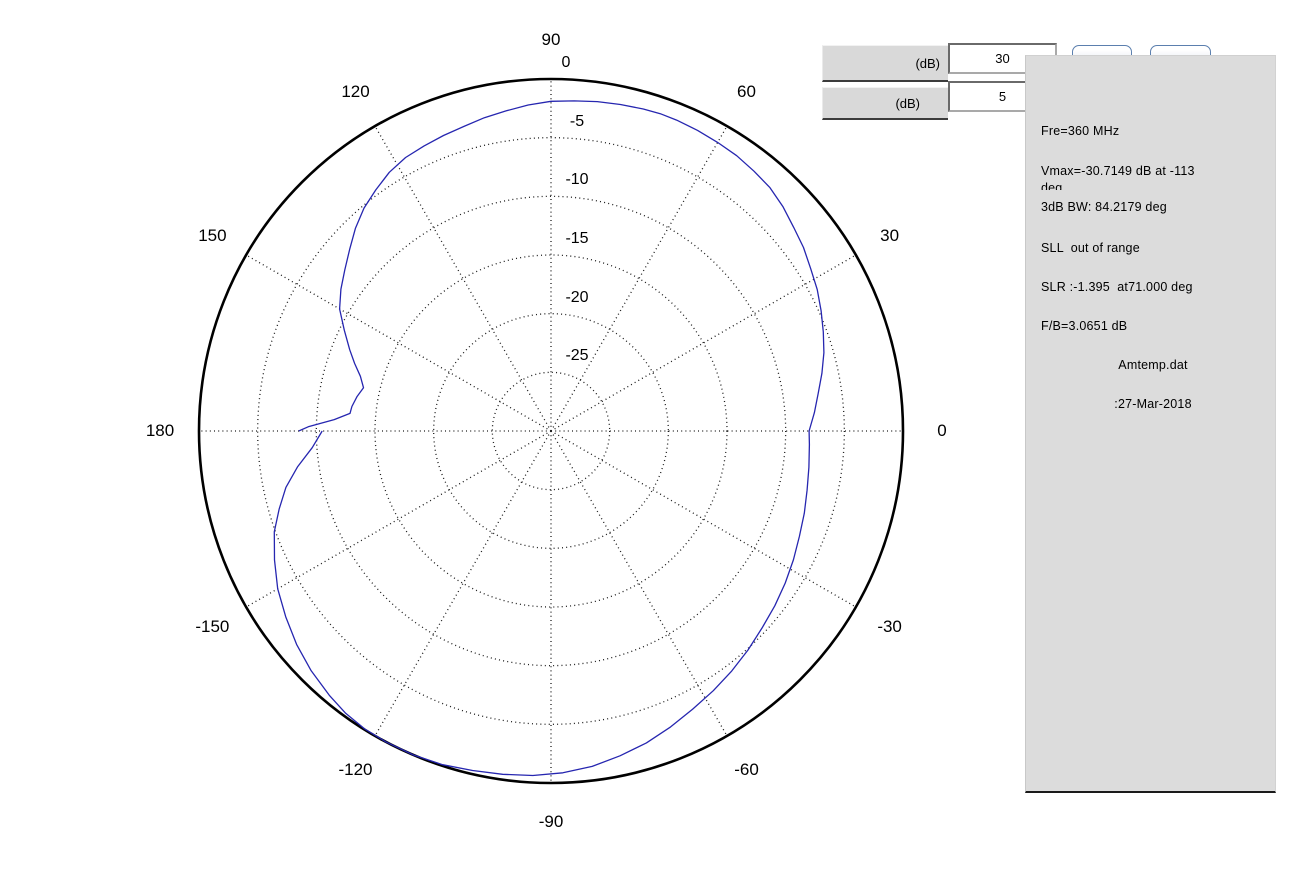  Describe the element at coordinates (885, 103) in the screenshot. I see `step-db-label: (dB)` at that location.